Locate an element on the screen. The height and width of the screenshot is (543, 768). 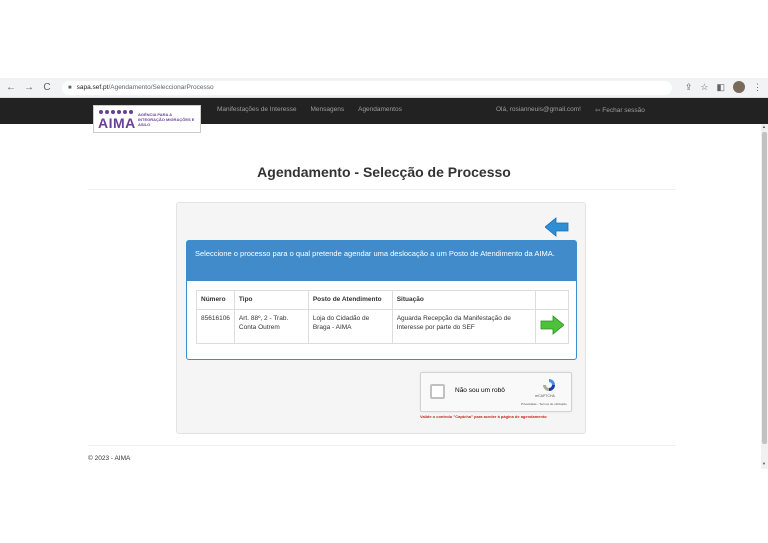
select-process-arrow-icon is located at coordinates (552, 325).